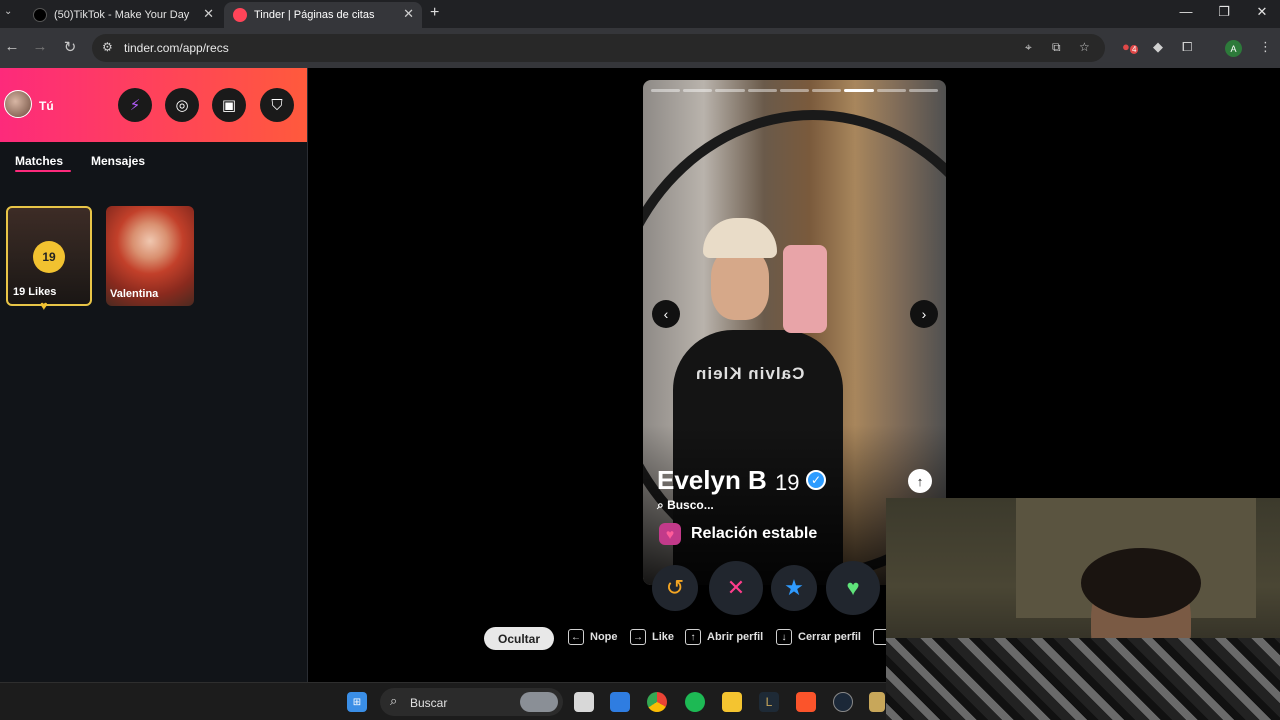 This screenshot has height=720, width=1280. Describe the element at coordinates (920, 481) in the screenshot. I see `open-profile-arrow-icon: ↑` at that location.